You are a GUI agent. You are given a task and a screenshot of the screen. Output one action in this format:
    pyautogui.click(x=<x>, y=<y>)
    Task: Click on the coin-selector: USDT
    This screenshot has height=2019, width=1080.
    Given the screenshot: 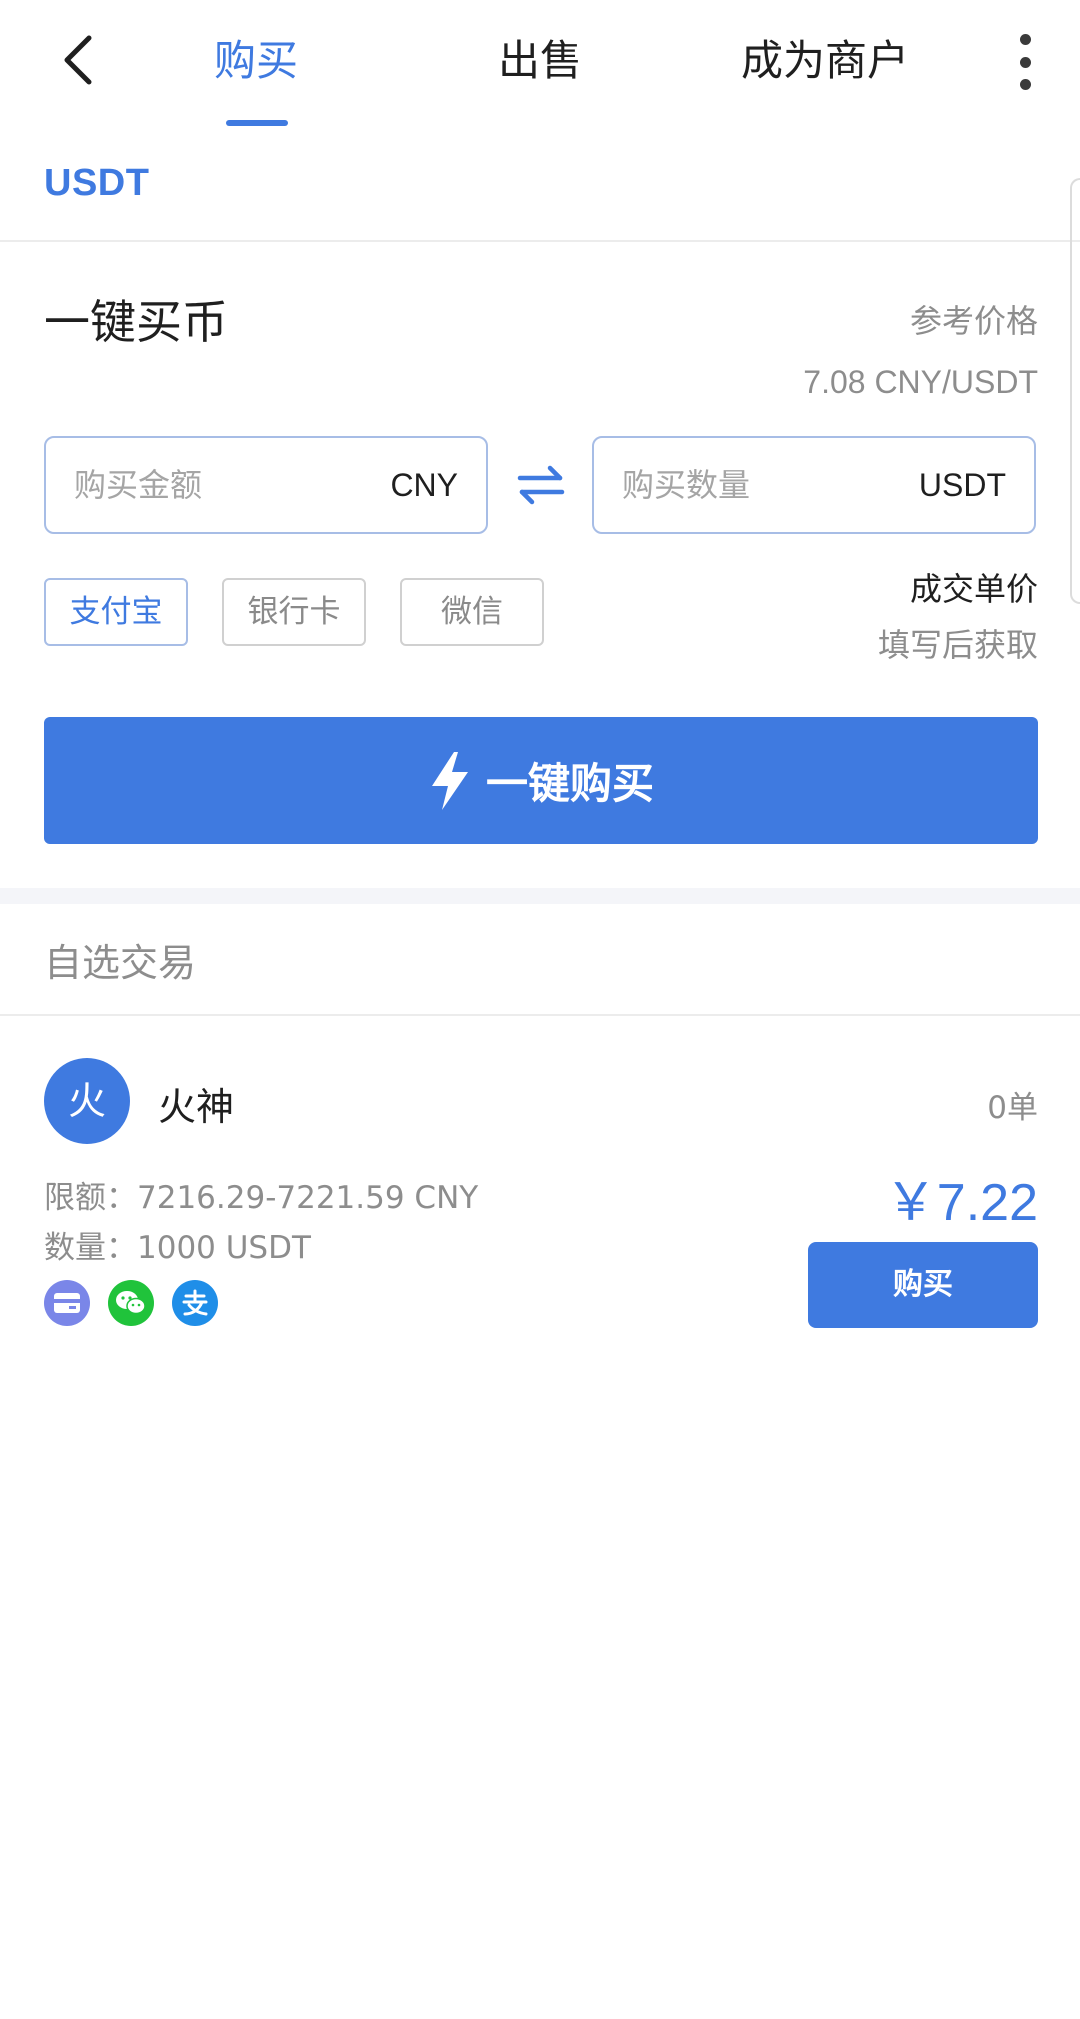 What is the action you would take?
    pyautogui.click(x=540, y=191)
    